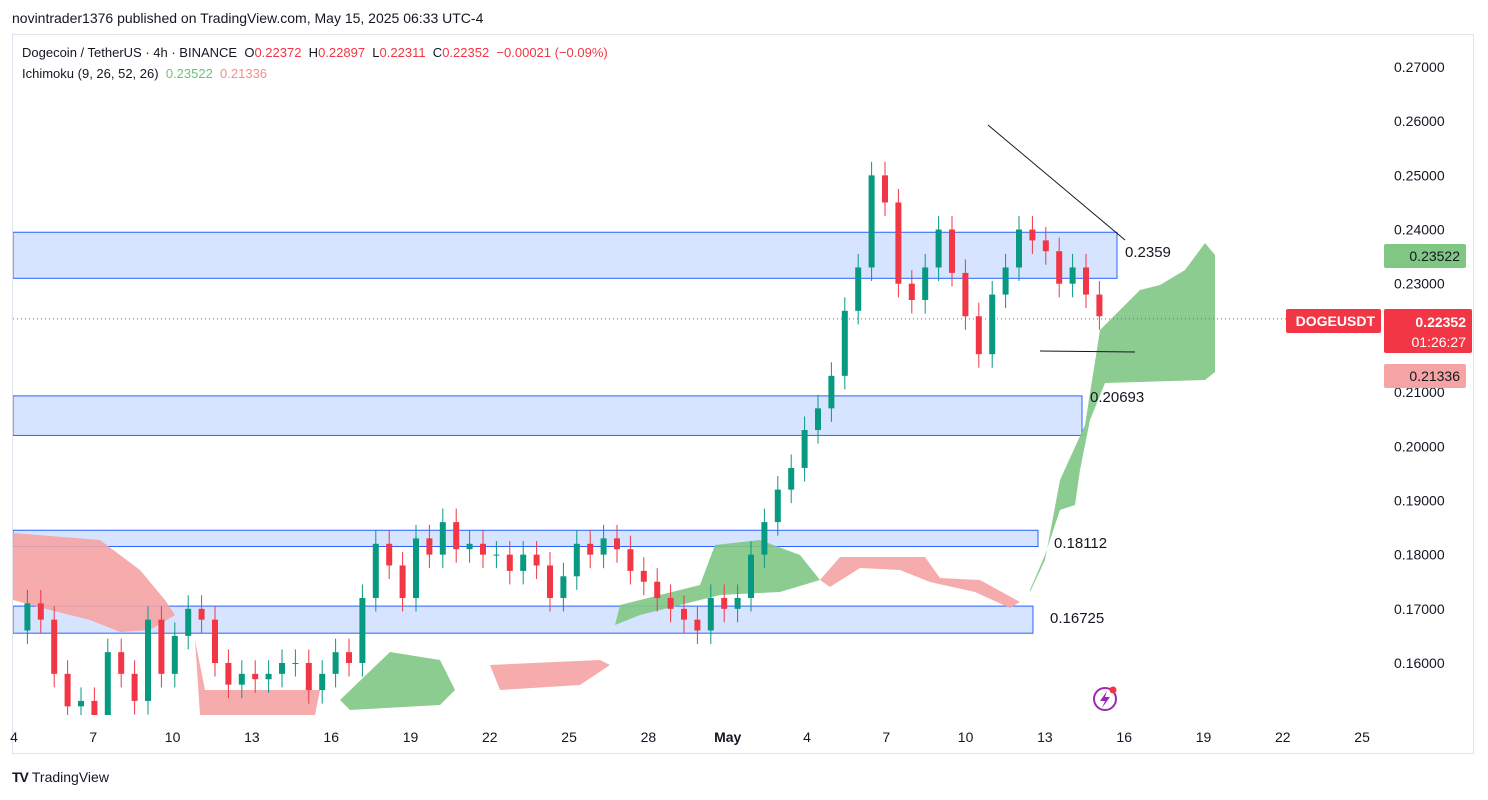  What do you see at coordinates (342, 52) in the screenshot?
I see `high-value: 0.22897` at bounding box center [342, 52].